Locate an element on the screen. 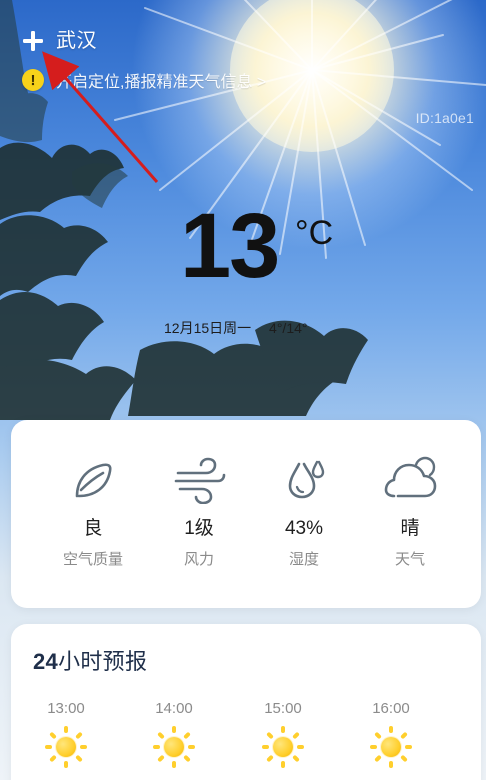 This screenshot has height=780, width=486. temperature-value: 13 is located at coordinates (230, 246).